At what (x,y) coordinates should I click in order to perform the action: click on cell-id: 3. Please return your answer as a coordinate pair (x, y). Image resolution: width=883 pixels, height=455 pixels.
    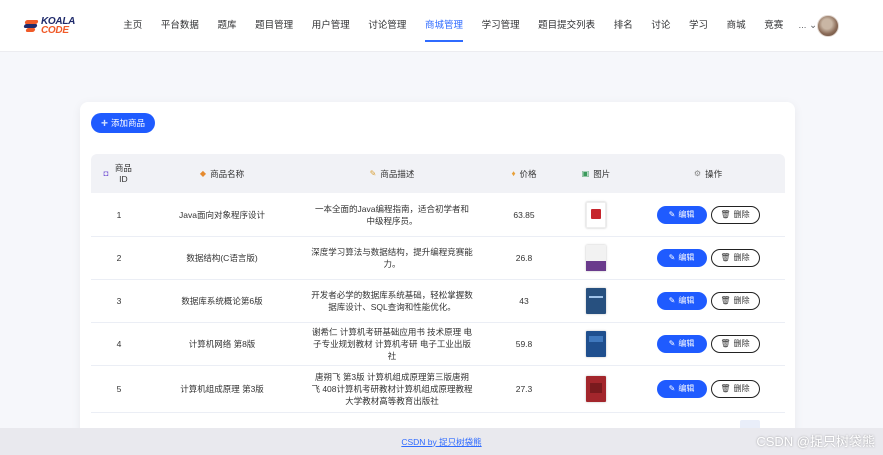
    Looking at the image, I should click on (119, 301).